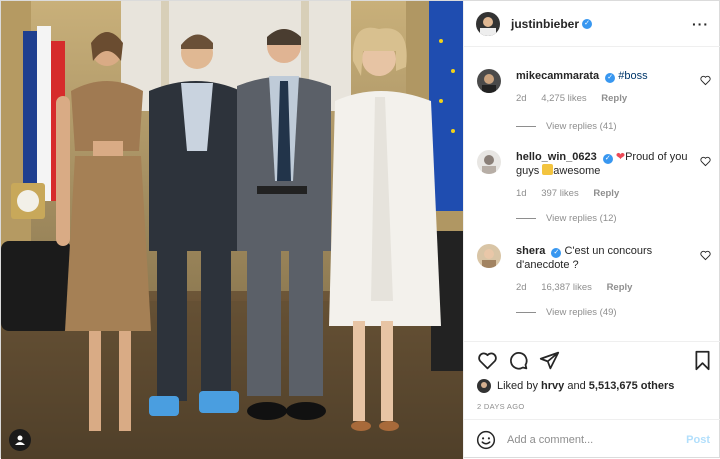 Image resolution: width=720 pixels, height=459 pixels. I want to click on liked-by-others: 5,513,675 others, so click(632, 386).